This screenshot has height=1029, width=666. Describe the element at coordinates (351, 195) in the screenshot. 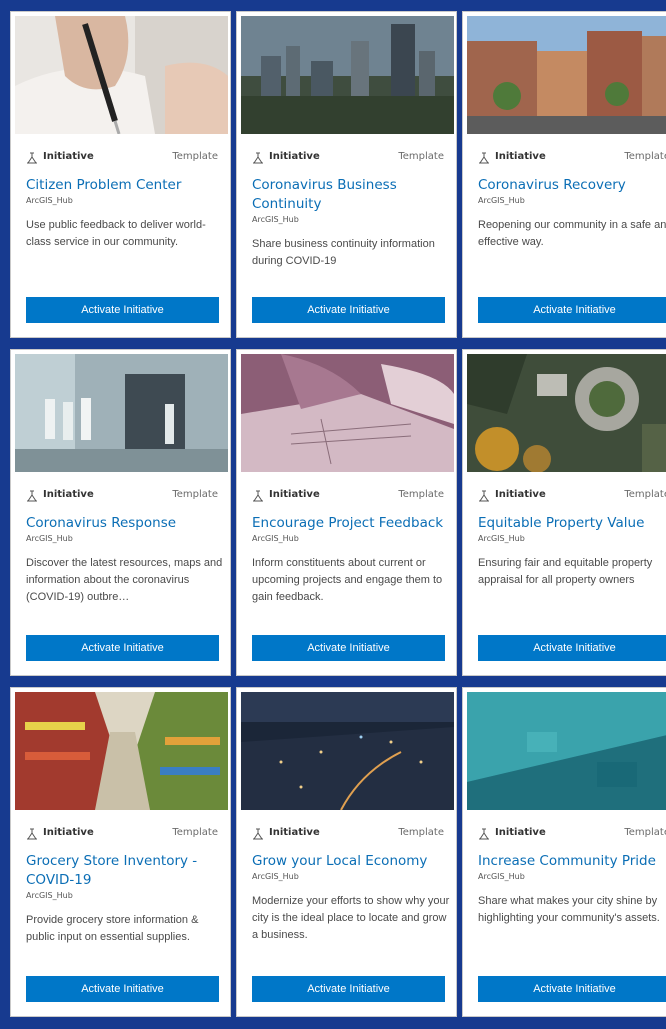

I see `card-title: Coronavirus Business Continuity` at that location.